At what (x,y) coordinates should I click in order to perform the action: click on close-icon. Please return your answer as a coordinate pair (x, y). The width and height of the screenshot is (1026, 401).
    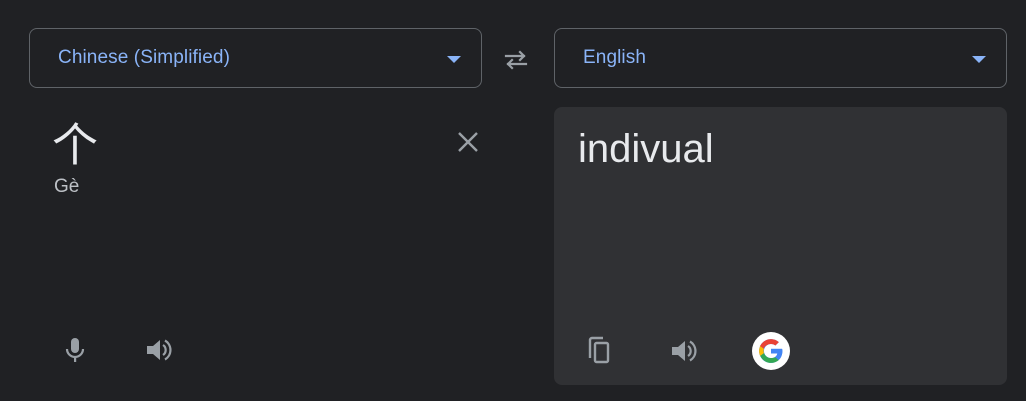
    Looking at the image, I should click on (468, 142).